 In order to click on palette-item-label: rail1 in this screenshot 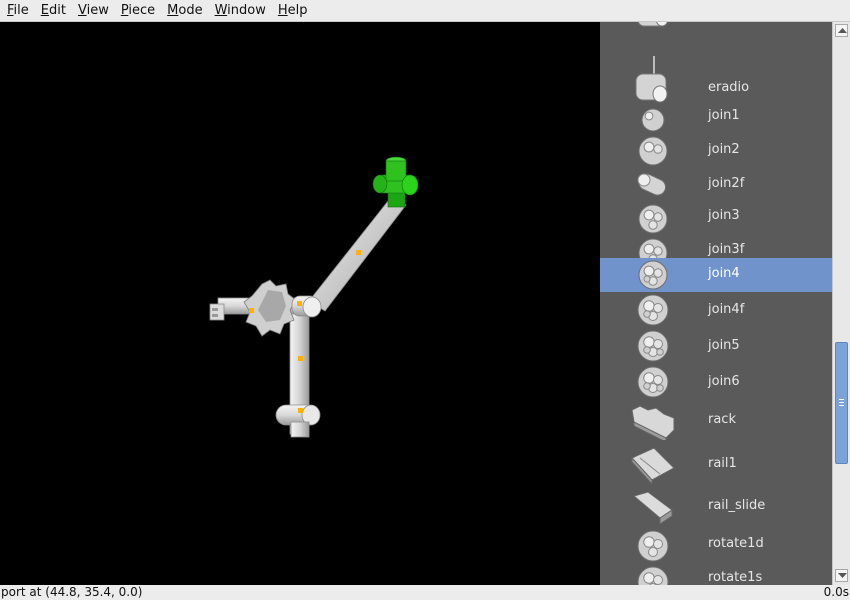, I will do `click(722, 463)`.